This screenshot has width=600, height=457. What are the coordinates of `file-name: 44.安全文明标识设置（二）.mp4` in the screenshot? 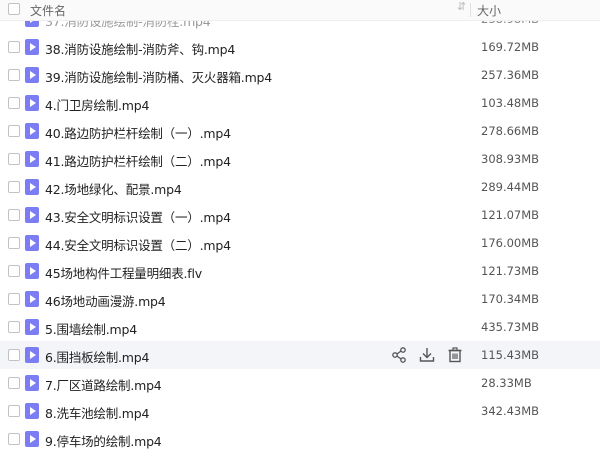 It's located at (138, 244).